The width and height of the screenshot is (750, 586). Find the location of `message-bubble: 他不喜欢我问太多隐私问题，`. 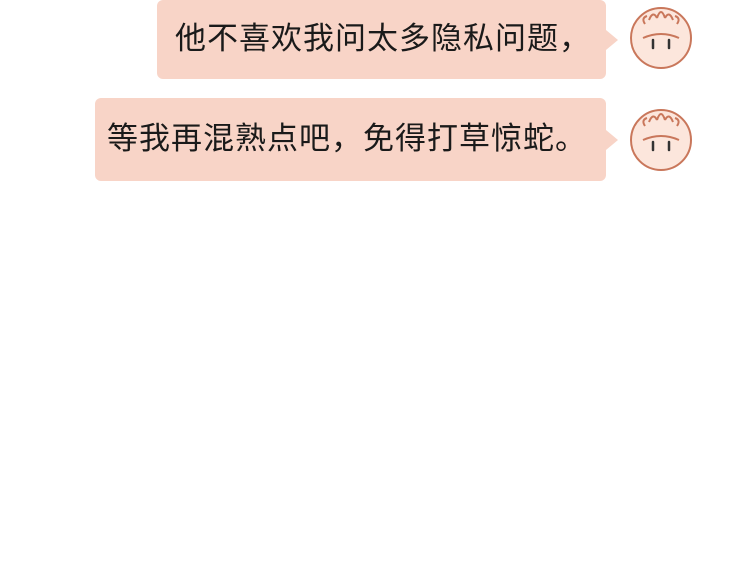

message-bubble: 他不喜欢我问太多隐私问题， is located at coordinates (387, 39).